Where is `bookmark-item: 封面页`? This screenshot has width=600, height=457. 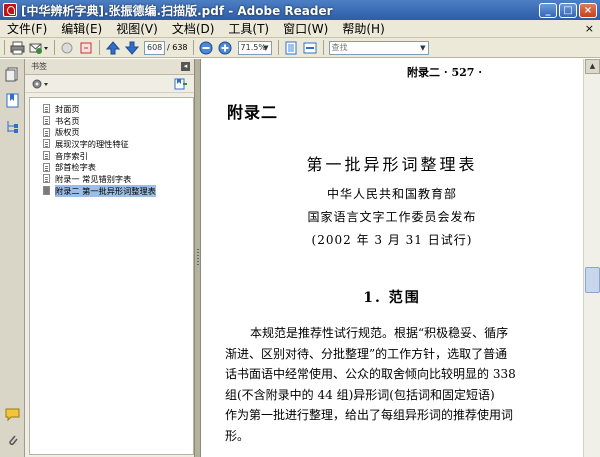 bookmark-item: 封面页 is located at coordinates (111, 109).